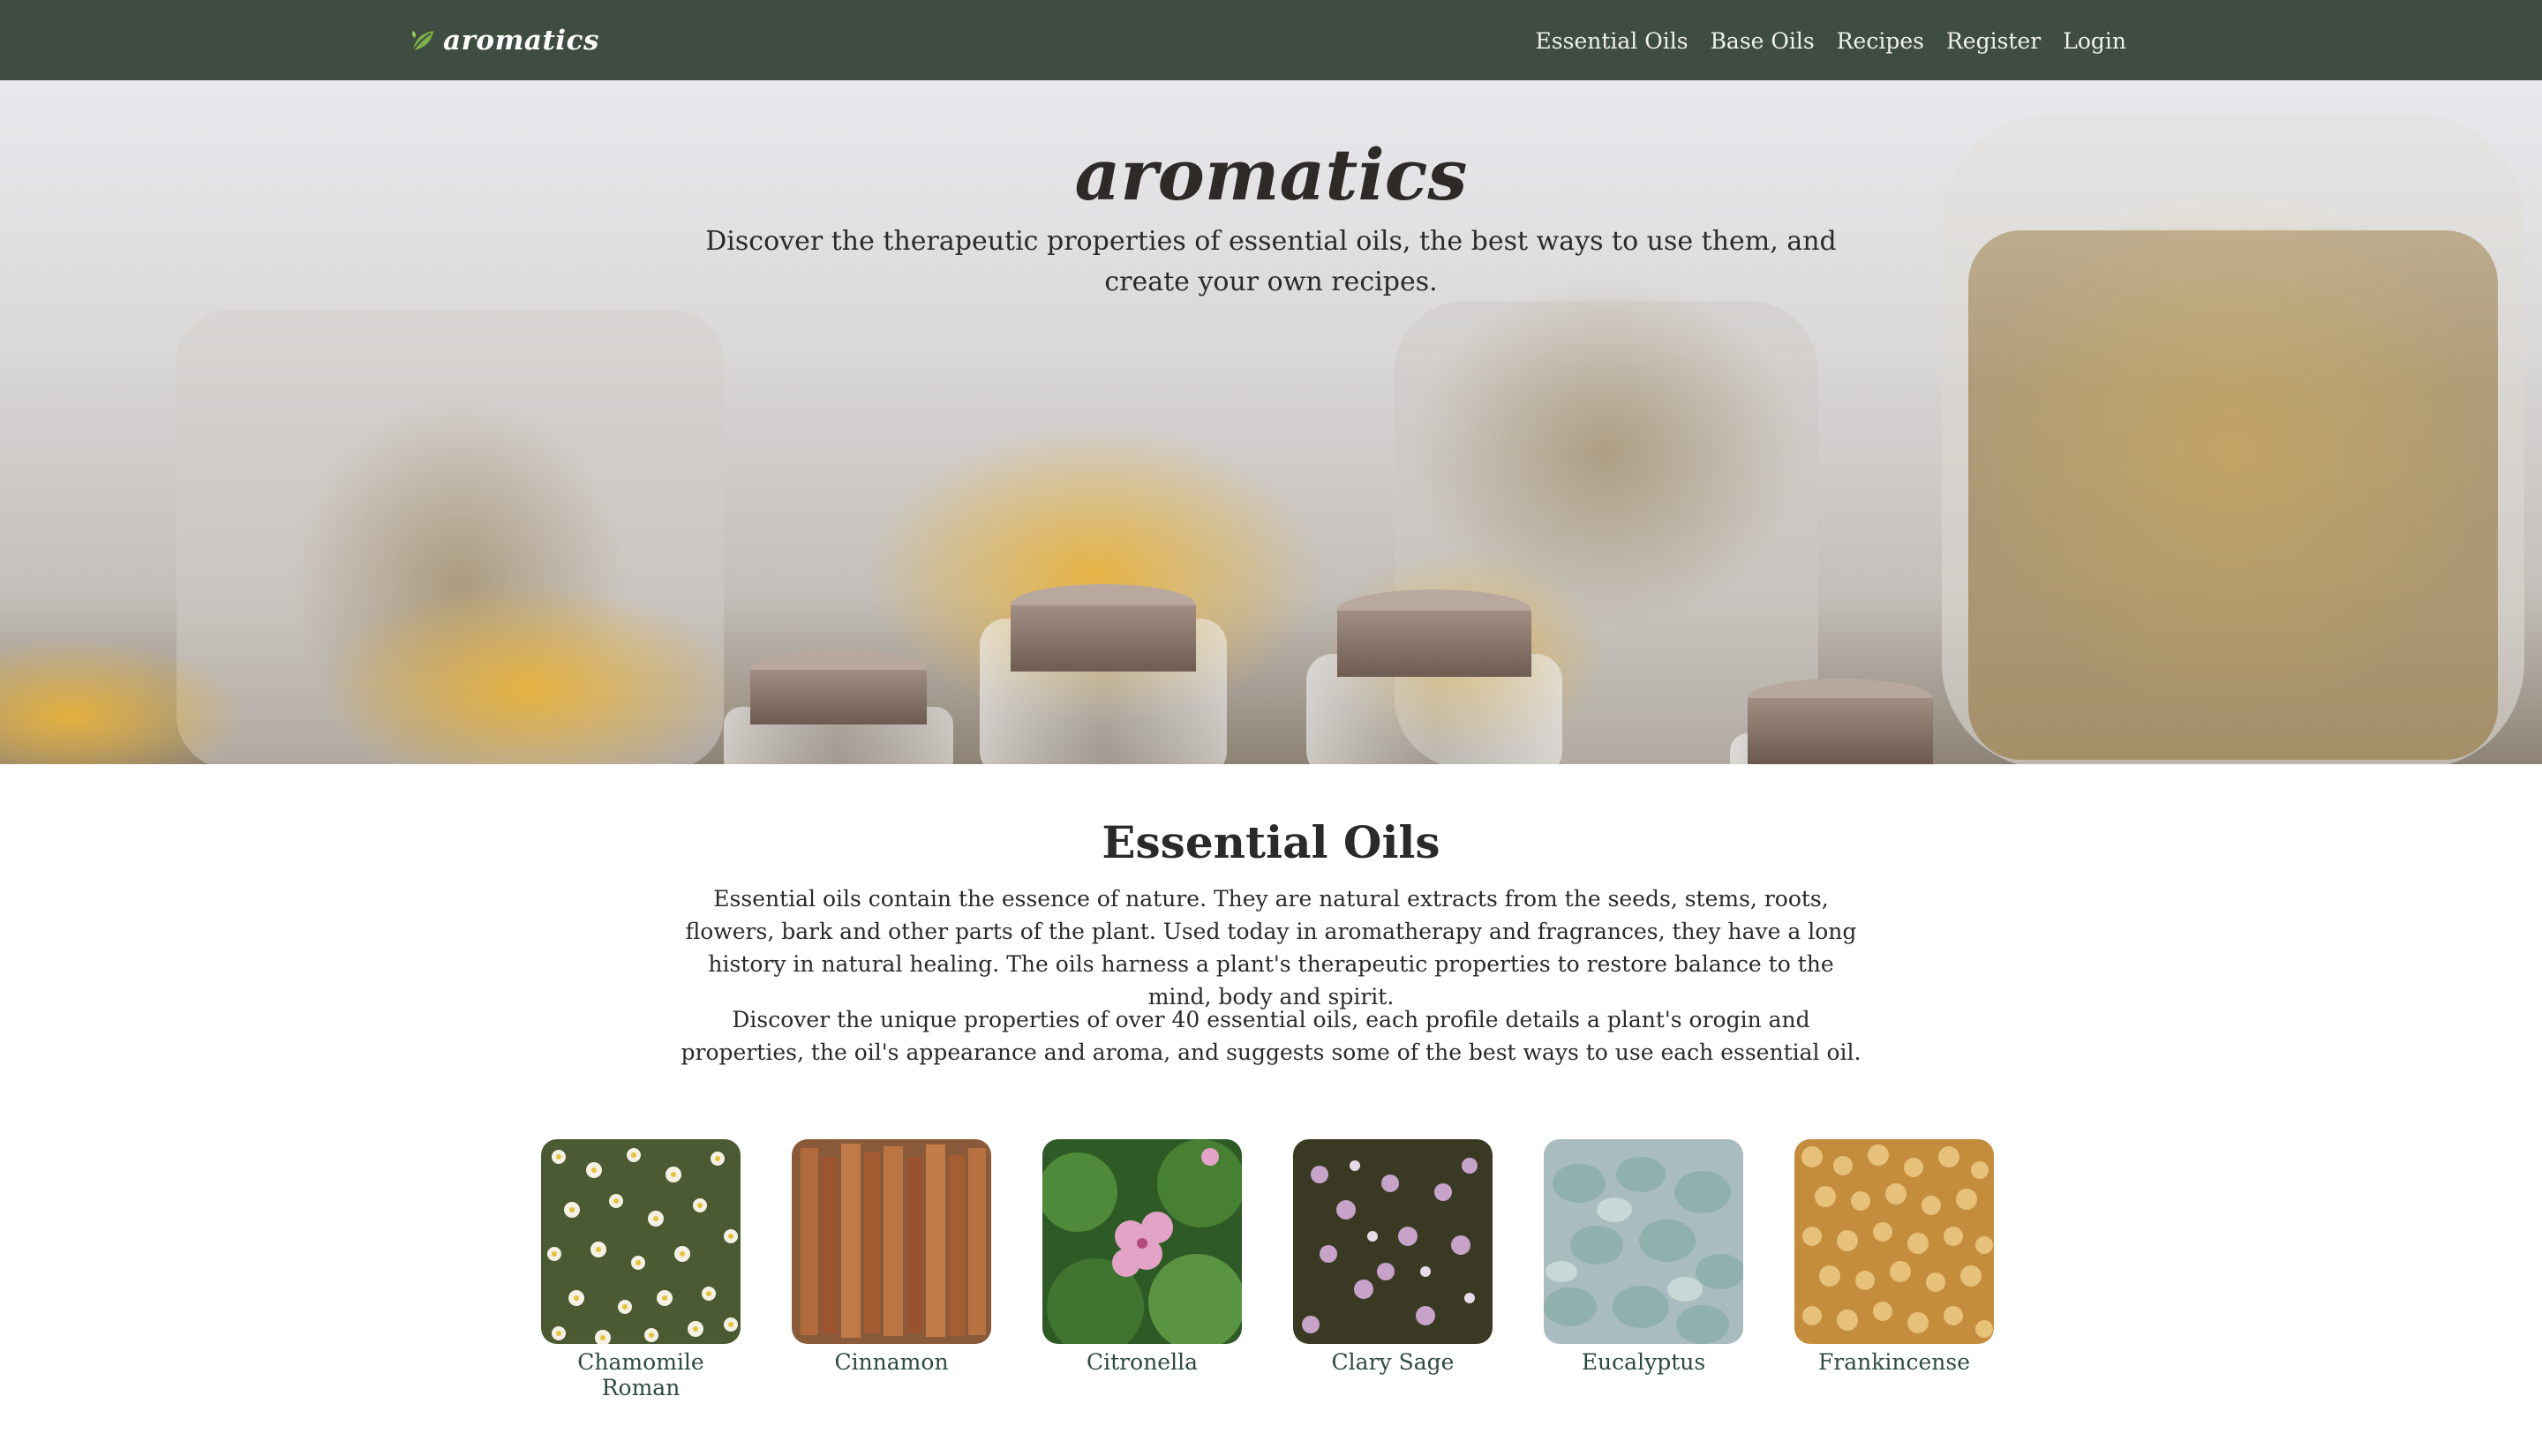 This screenshot has height=1456, width=2542. I want to click on brand-name: aromatics, so click(521, 40).